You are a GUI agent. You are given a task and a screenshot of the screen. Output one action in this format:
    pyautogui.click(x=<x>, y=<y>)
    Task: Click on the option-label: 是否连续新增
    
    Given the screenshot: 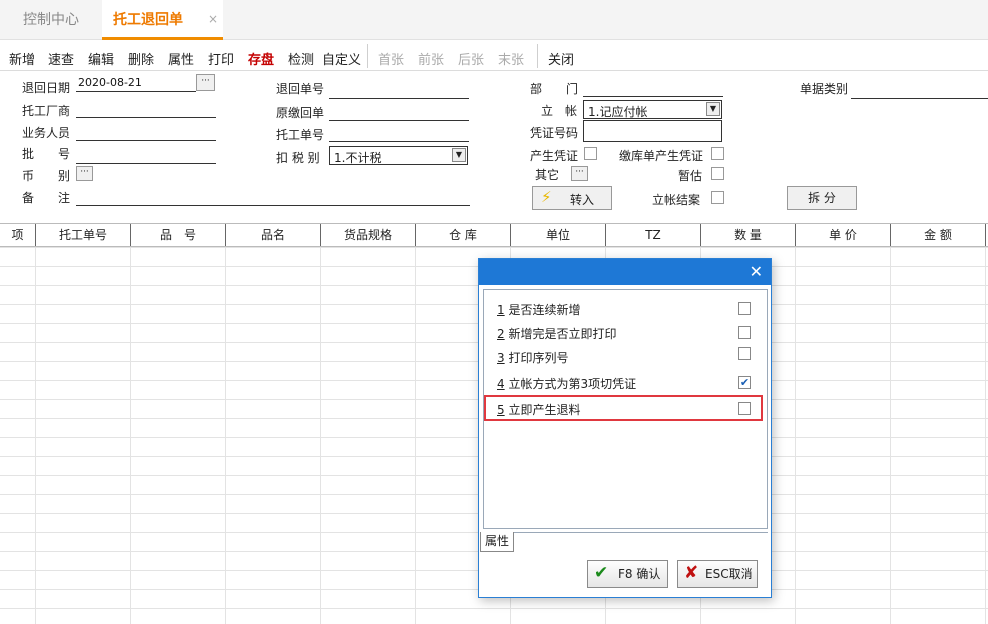 What is the action you would take?
    pyautogui.click(x=544, y=310)
    